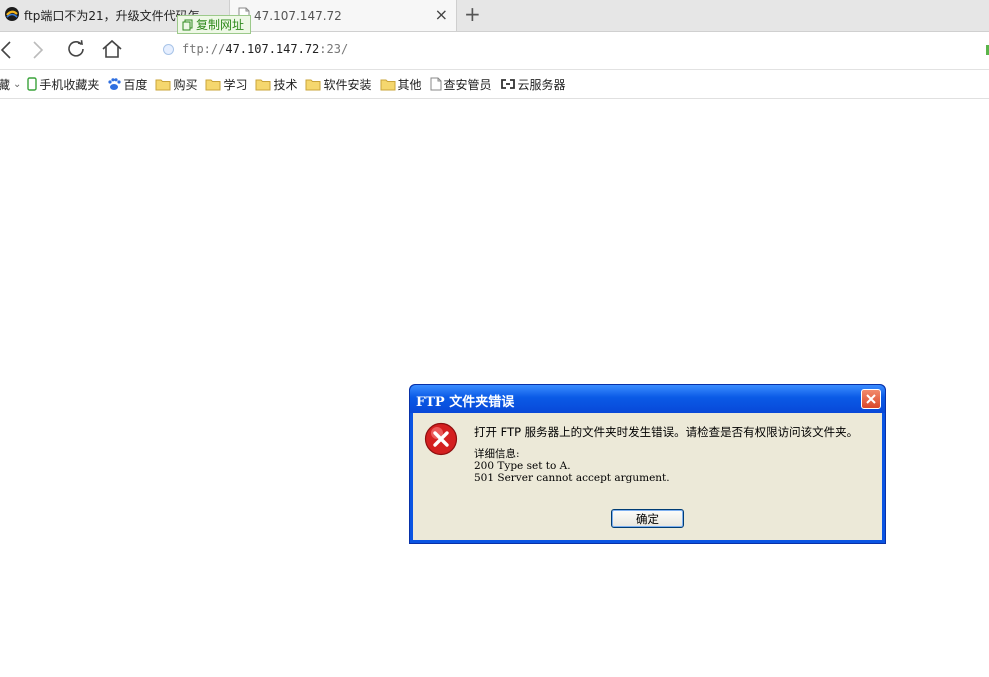 The image size is (989, 677). What do you see at coordinates (112, 16) in the screenshot?
I see `tab-title: ftp端口不为21，升级文件代码怎` at bounding box center [112, 16].